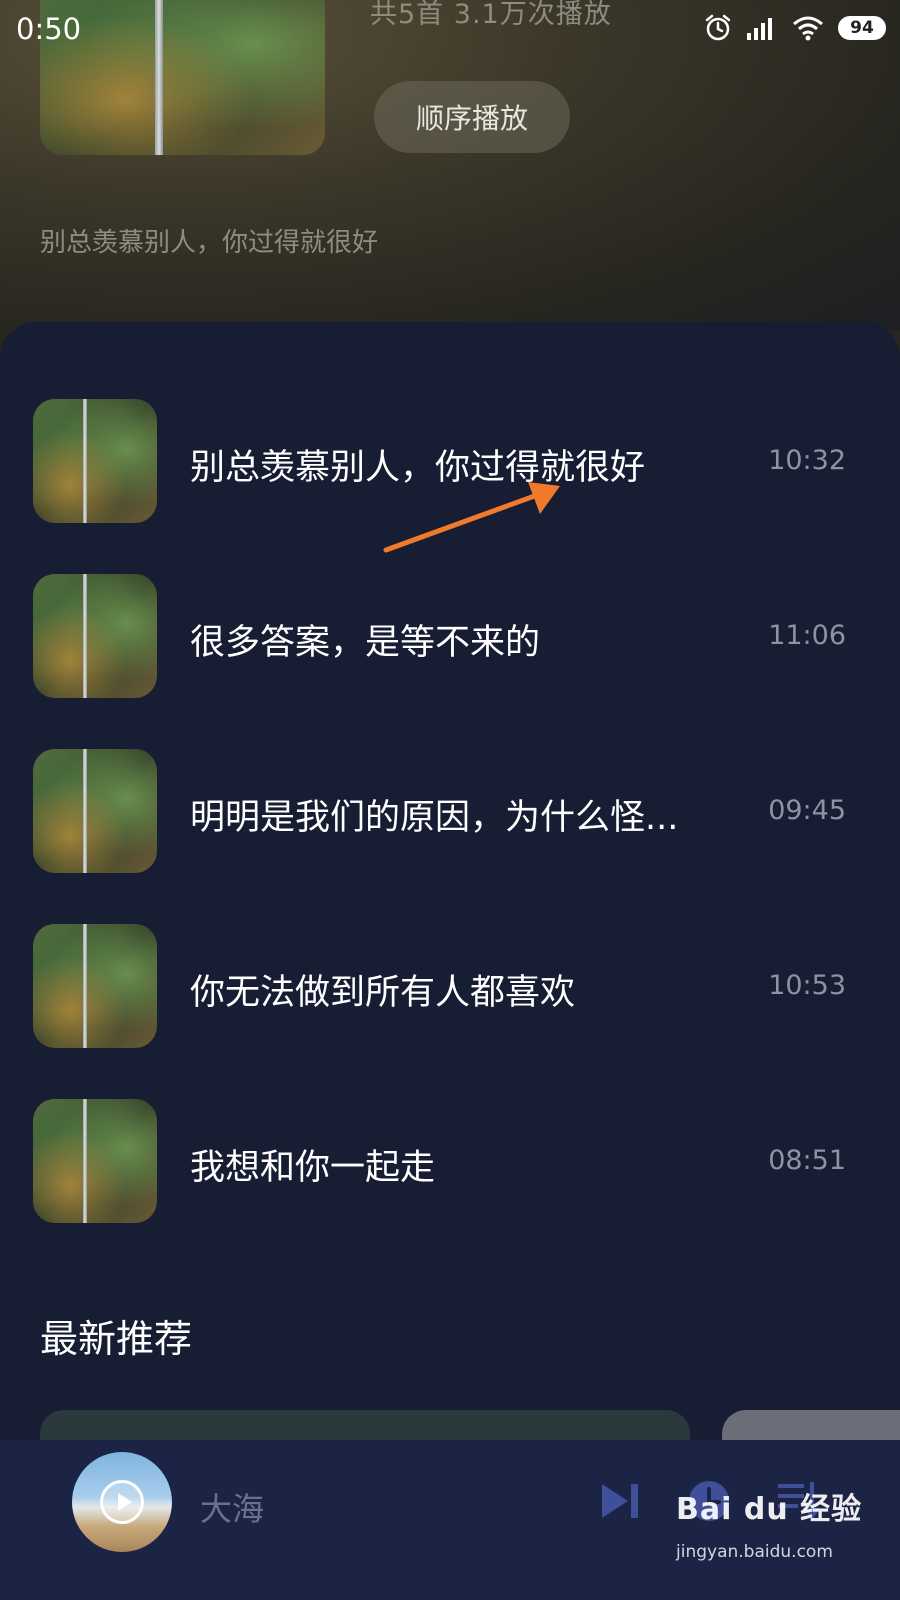  What do you see at coordinates (450, 30) in the screenshot?
I see `status-bar: 0:50 94` at bounding box center [450, 30].